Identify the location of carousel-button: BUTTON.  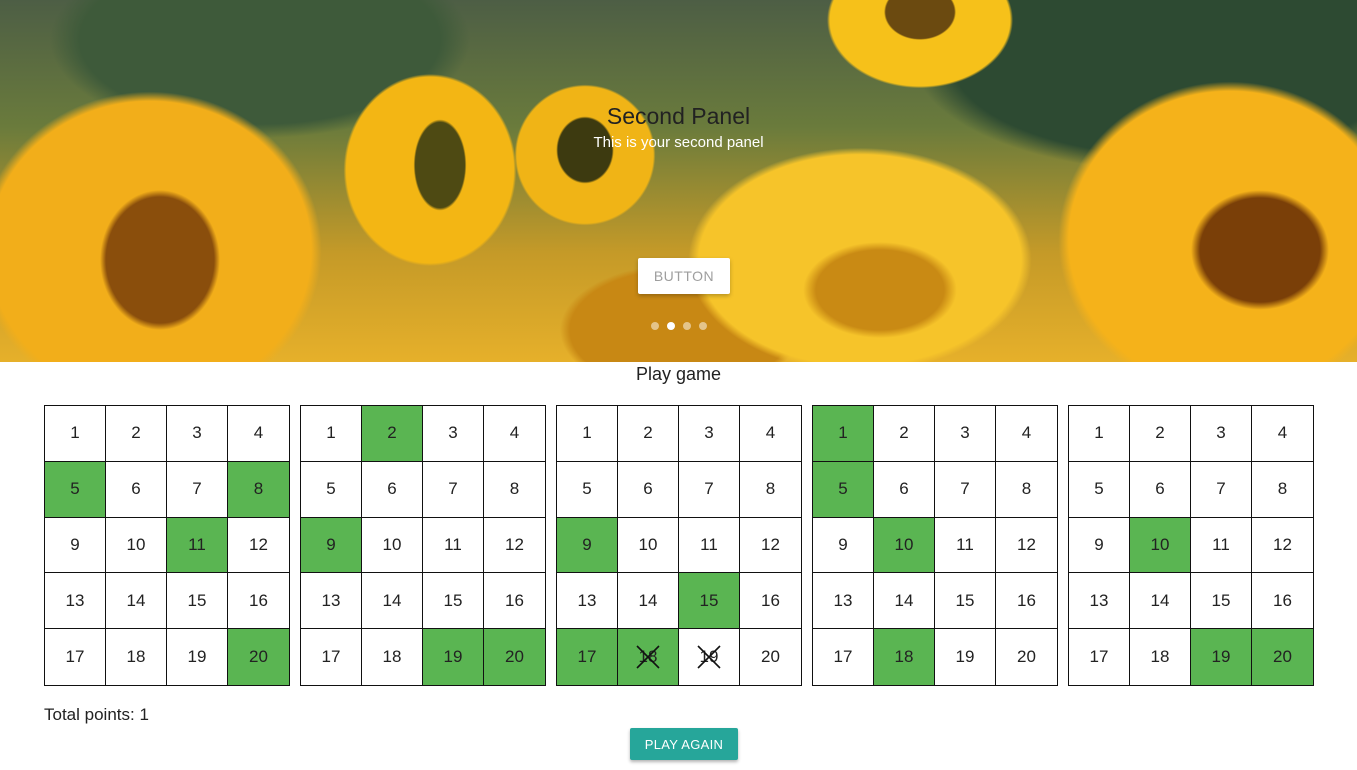
(684, 276).